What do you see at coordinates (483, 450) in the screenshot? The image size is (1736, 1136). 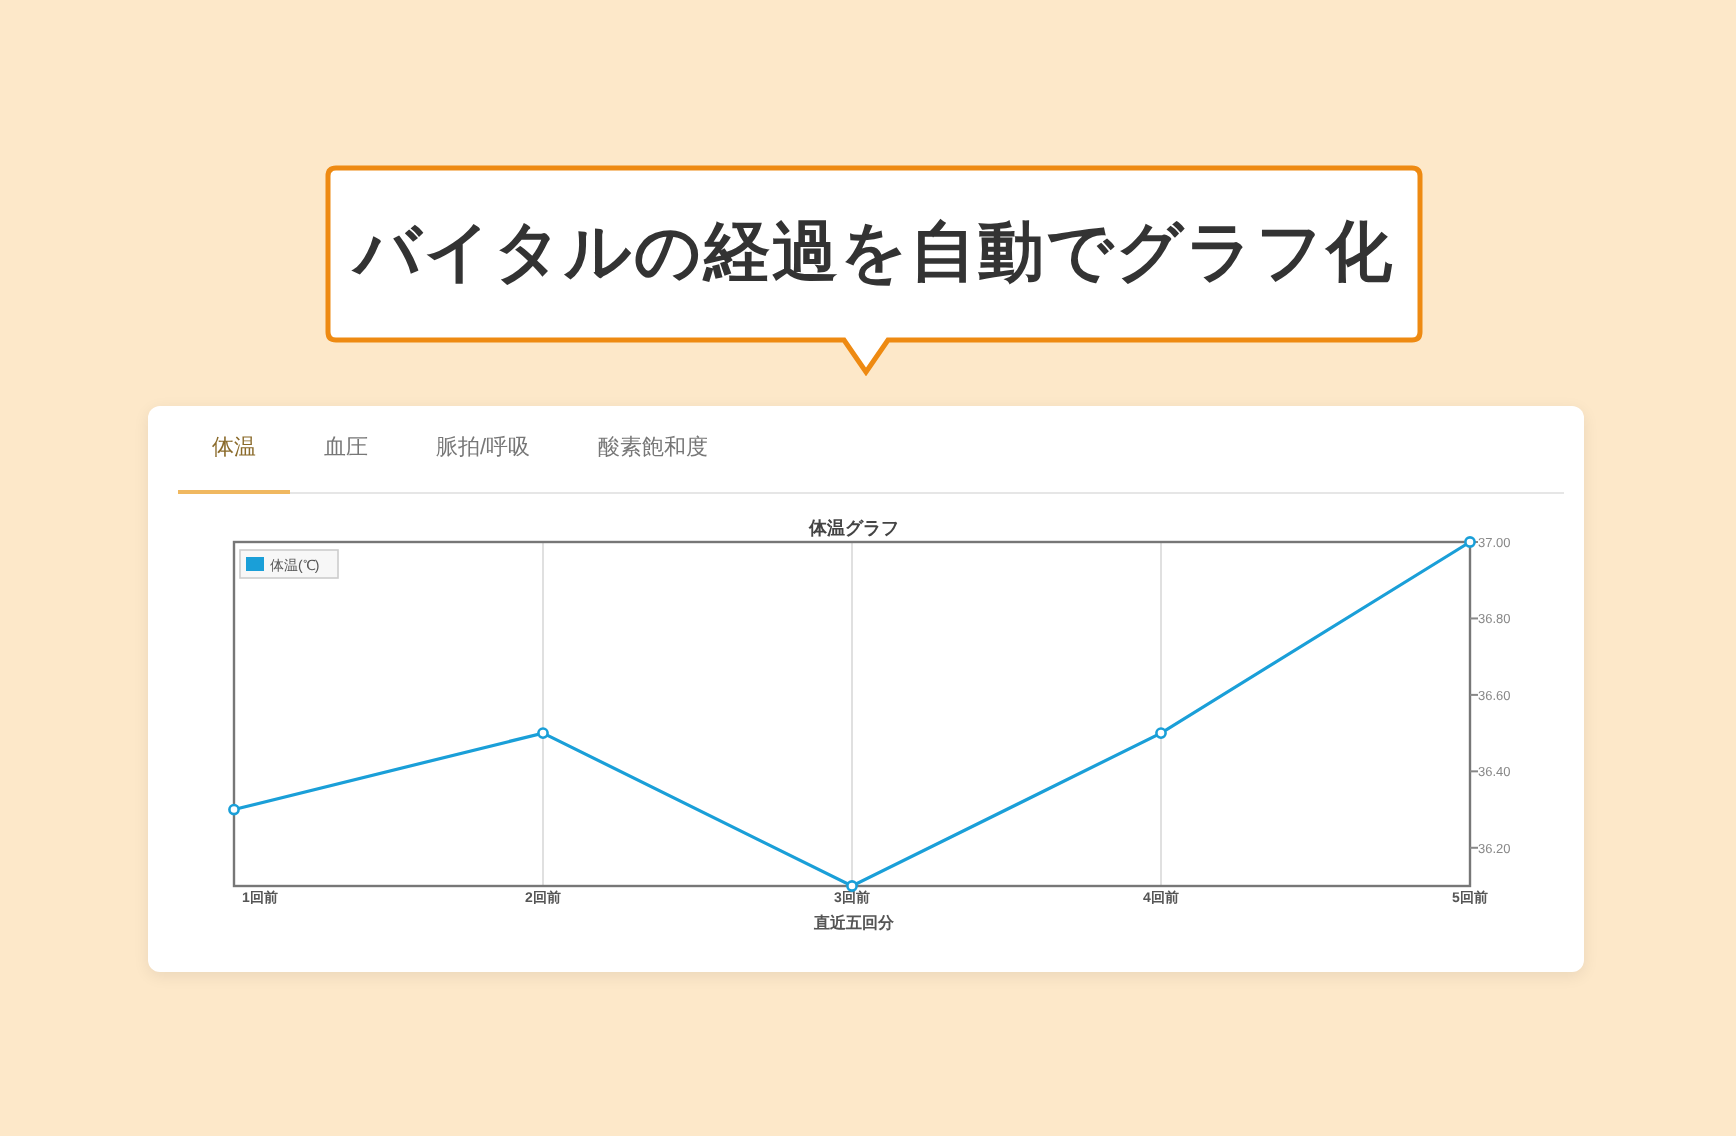 I see `tab: 脈拍/呼吸` at bounding box center [483, 450].